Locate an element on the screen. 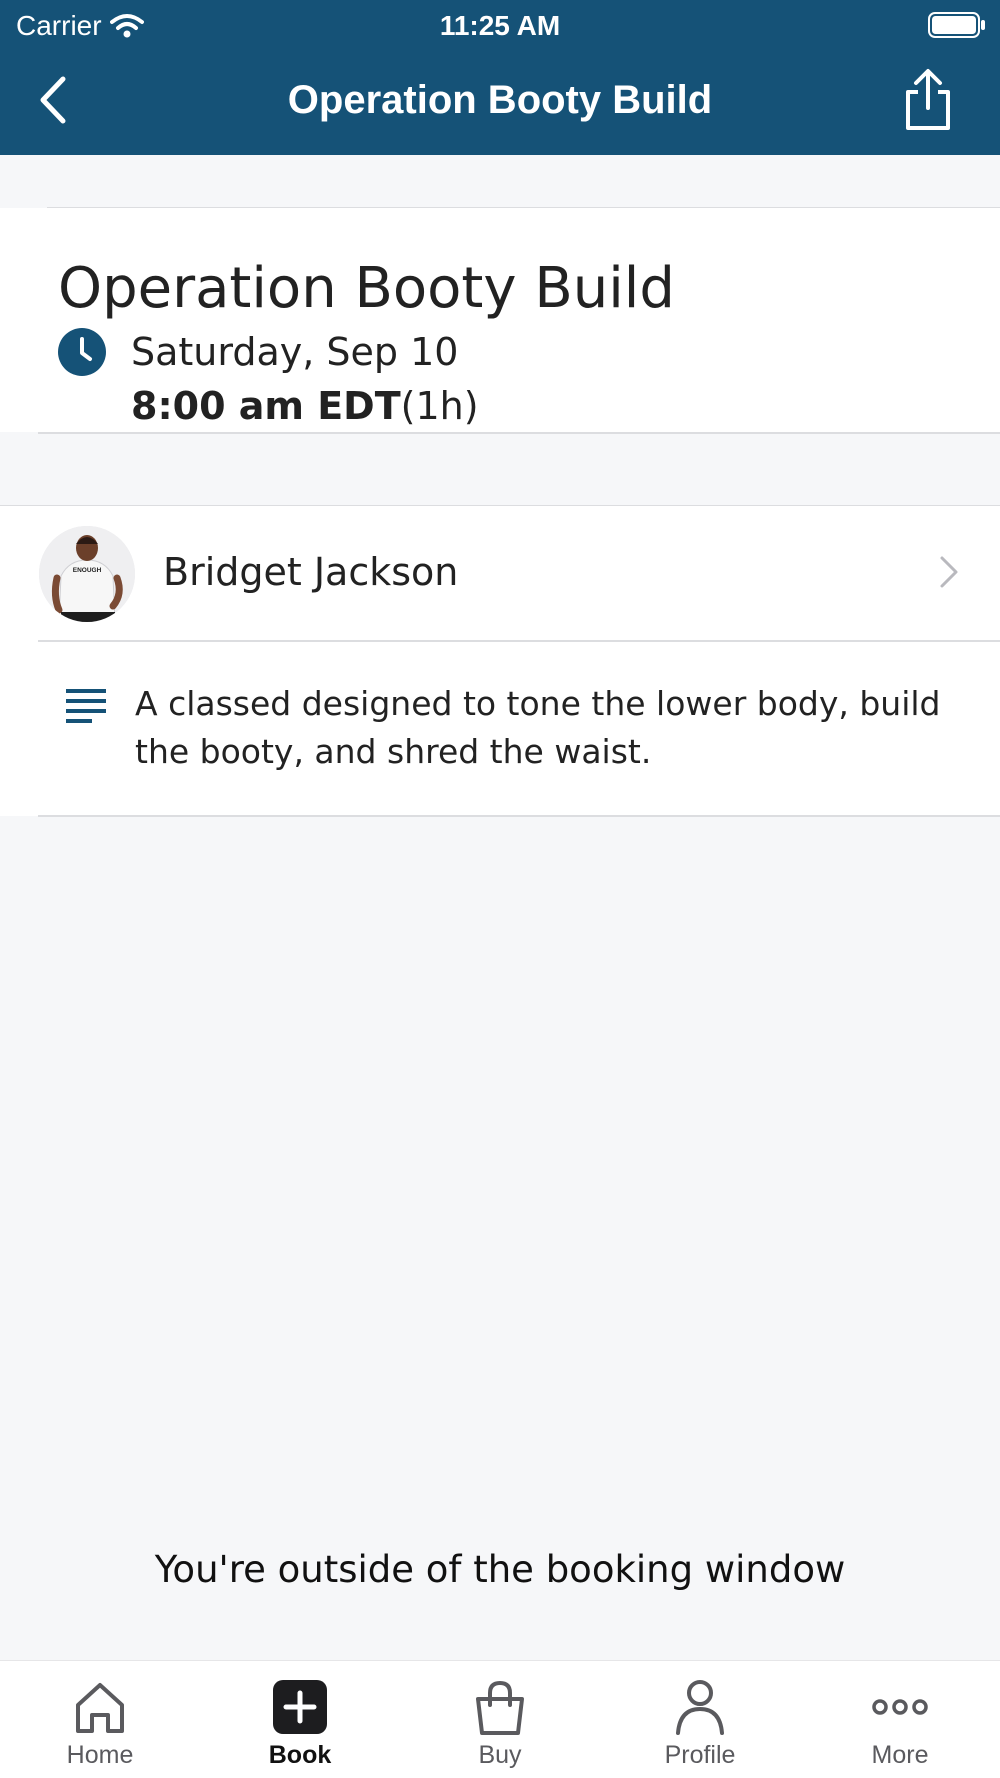  class-time: 8:00 am EDT is located at coordinates (266, 406).